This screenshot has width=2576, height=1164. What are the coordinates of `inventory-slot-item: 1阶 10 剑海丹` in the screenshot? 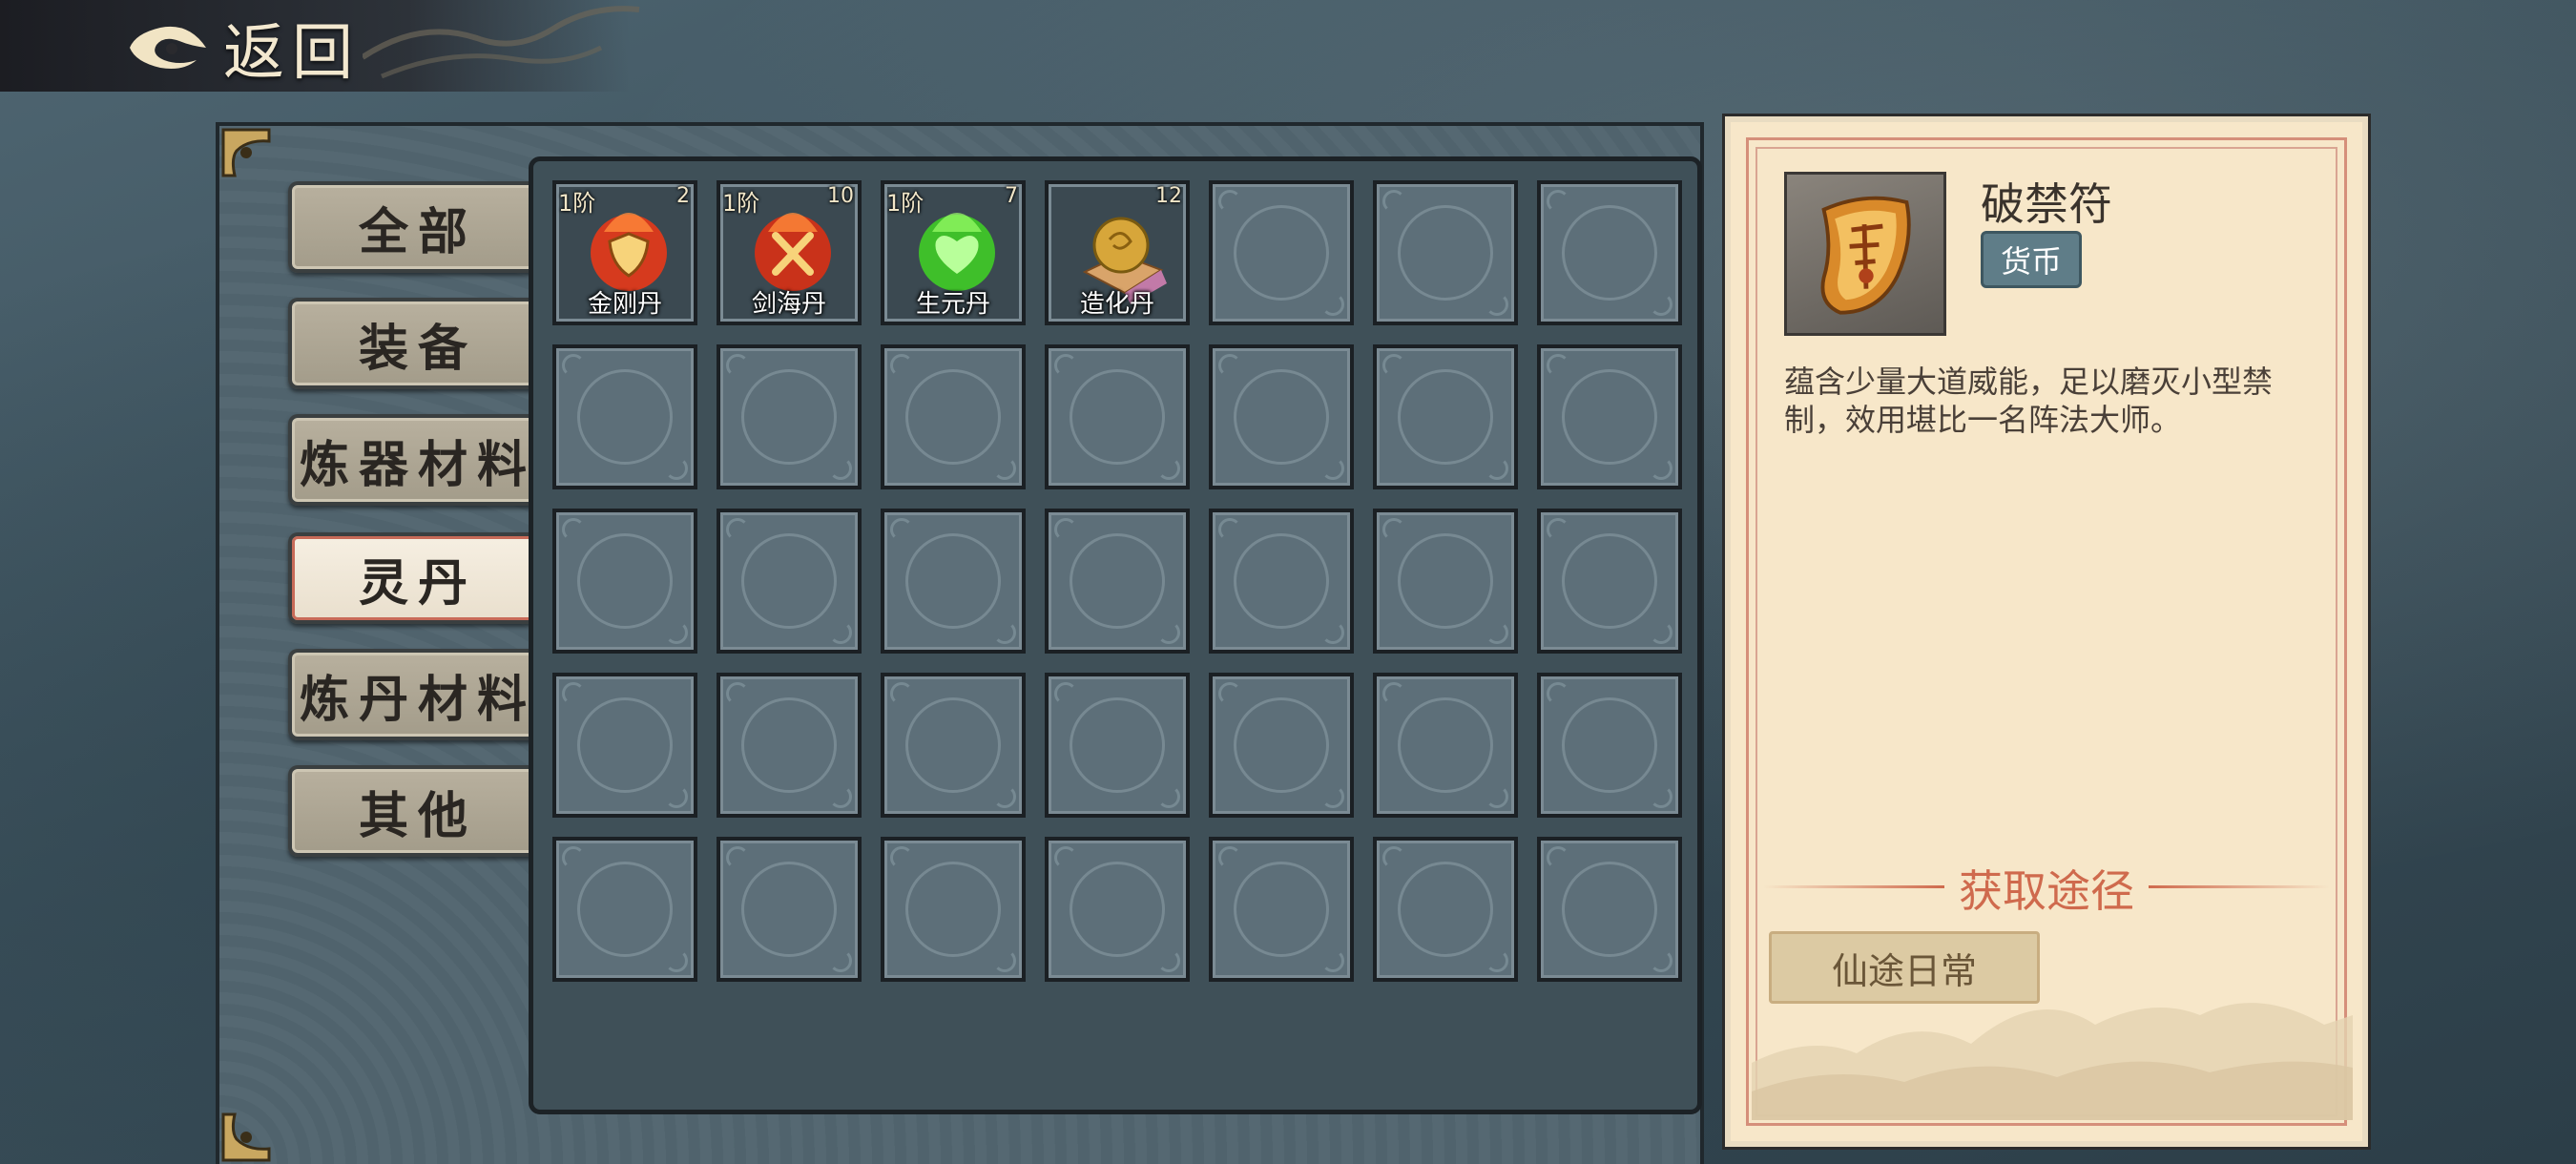 It's located at (789, 253).